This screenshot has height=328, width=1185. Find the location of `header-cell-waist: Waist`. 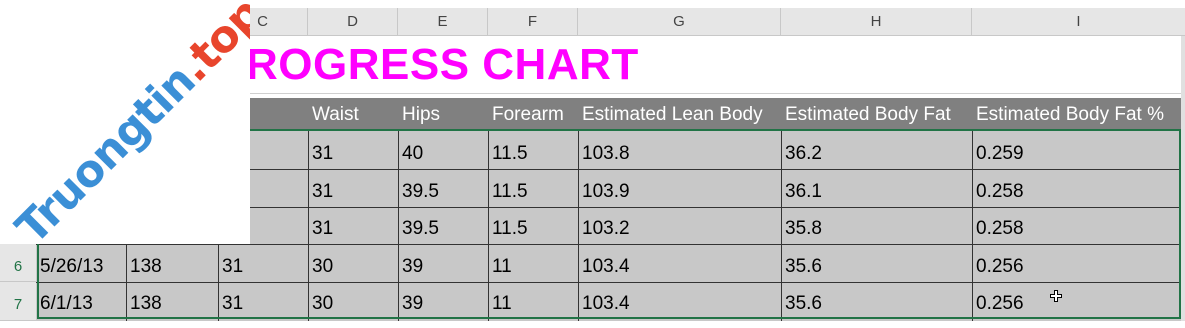

header-cell-waist: Waist is located at coordinates (353, 114).